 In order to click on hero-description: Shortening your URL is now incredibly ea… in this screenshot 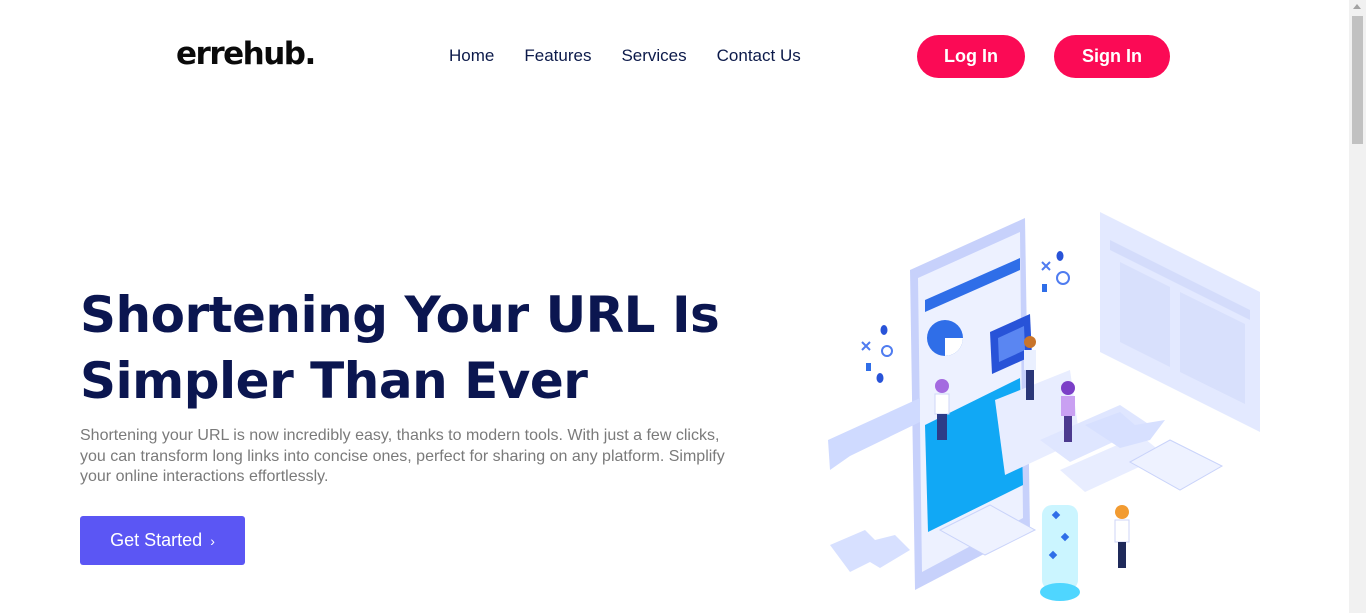, I will do `click(402, 456)`.